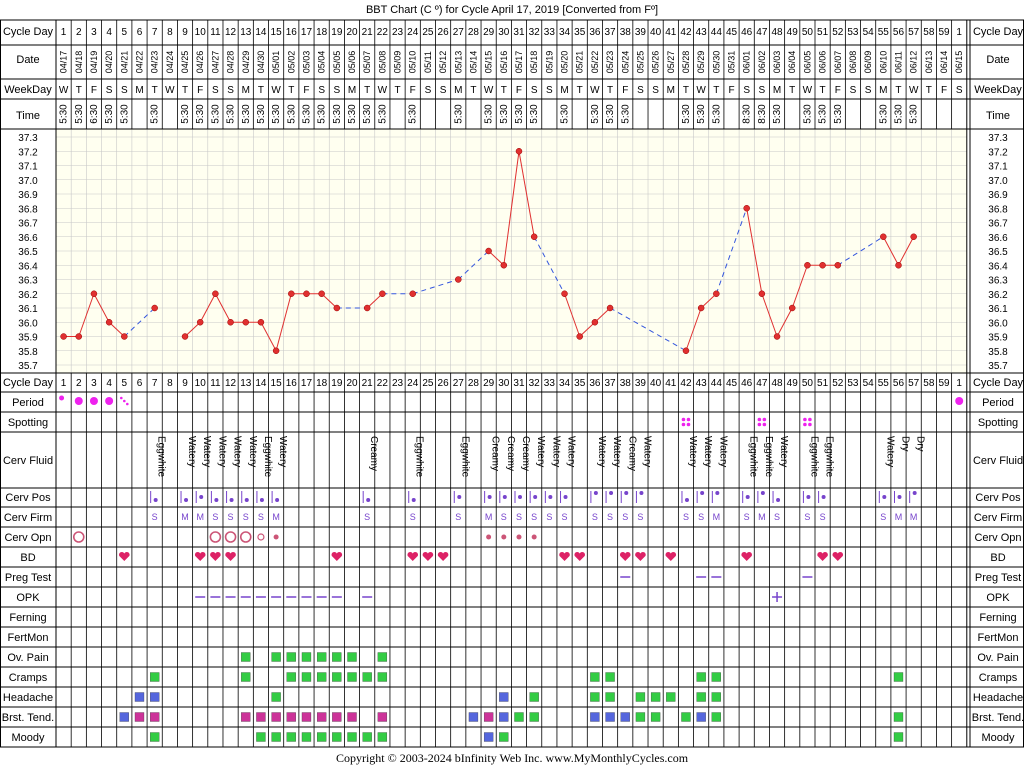  What do you see at coordinates (959, 401) in the screenshot?
I see `period-dot` at bounding box center [959, 401].